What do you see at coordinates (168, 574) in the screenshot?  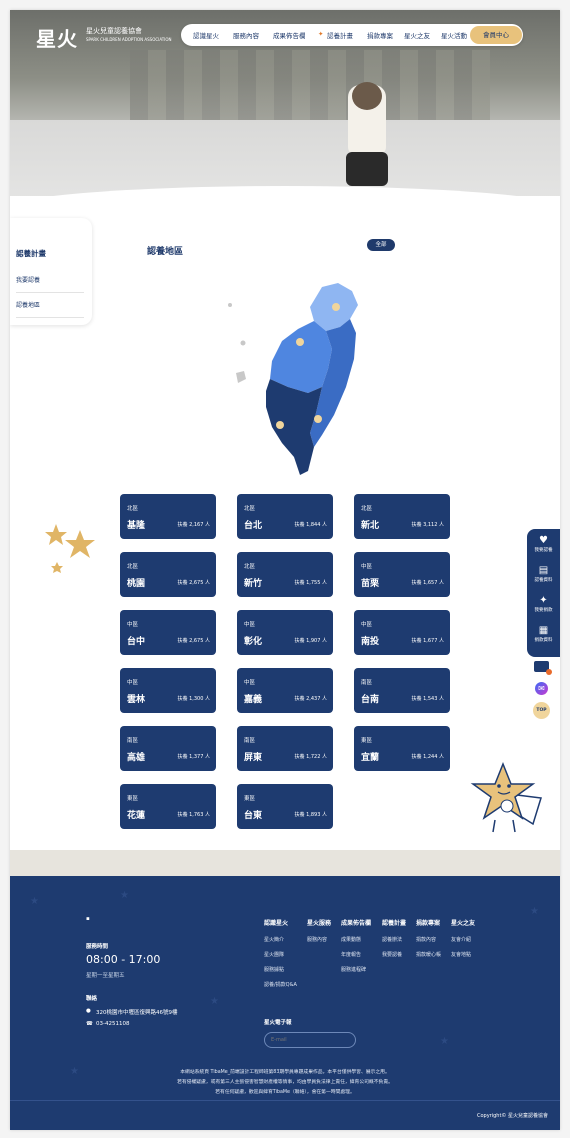 I see `region-card: 北區 桃園 扶養 2,675 人` at bounding box center [168, 574].